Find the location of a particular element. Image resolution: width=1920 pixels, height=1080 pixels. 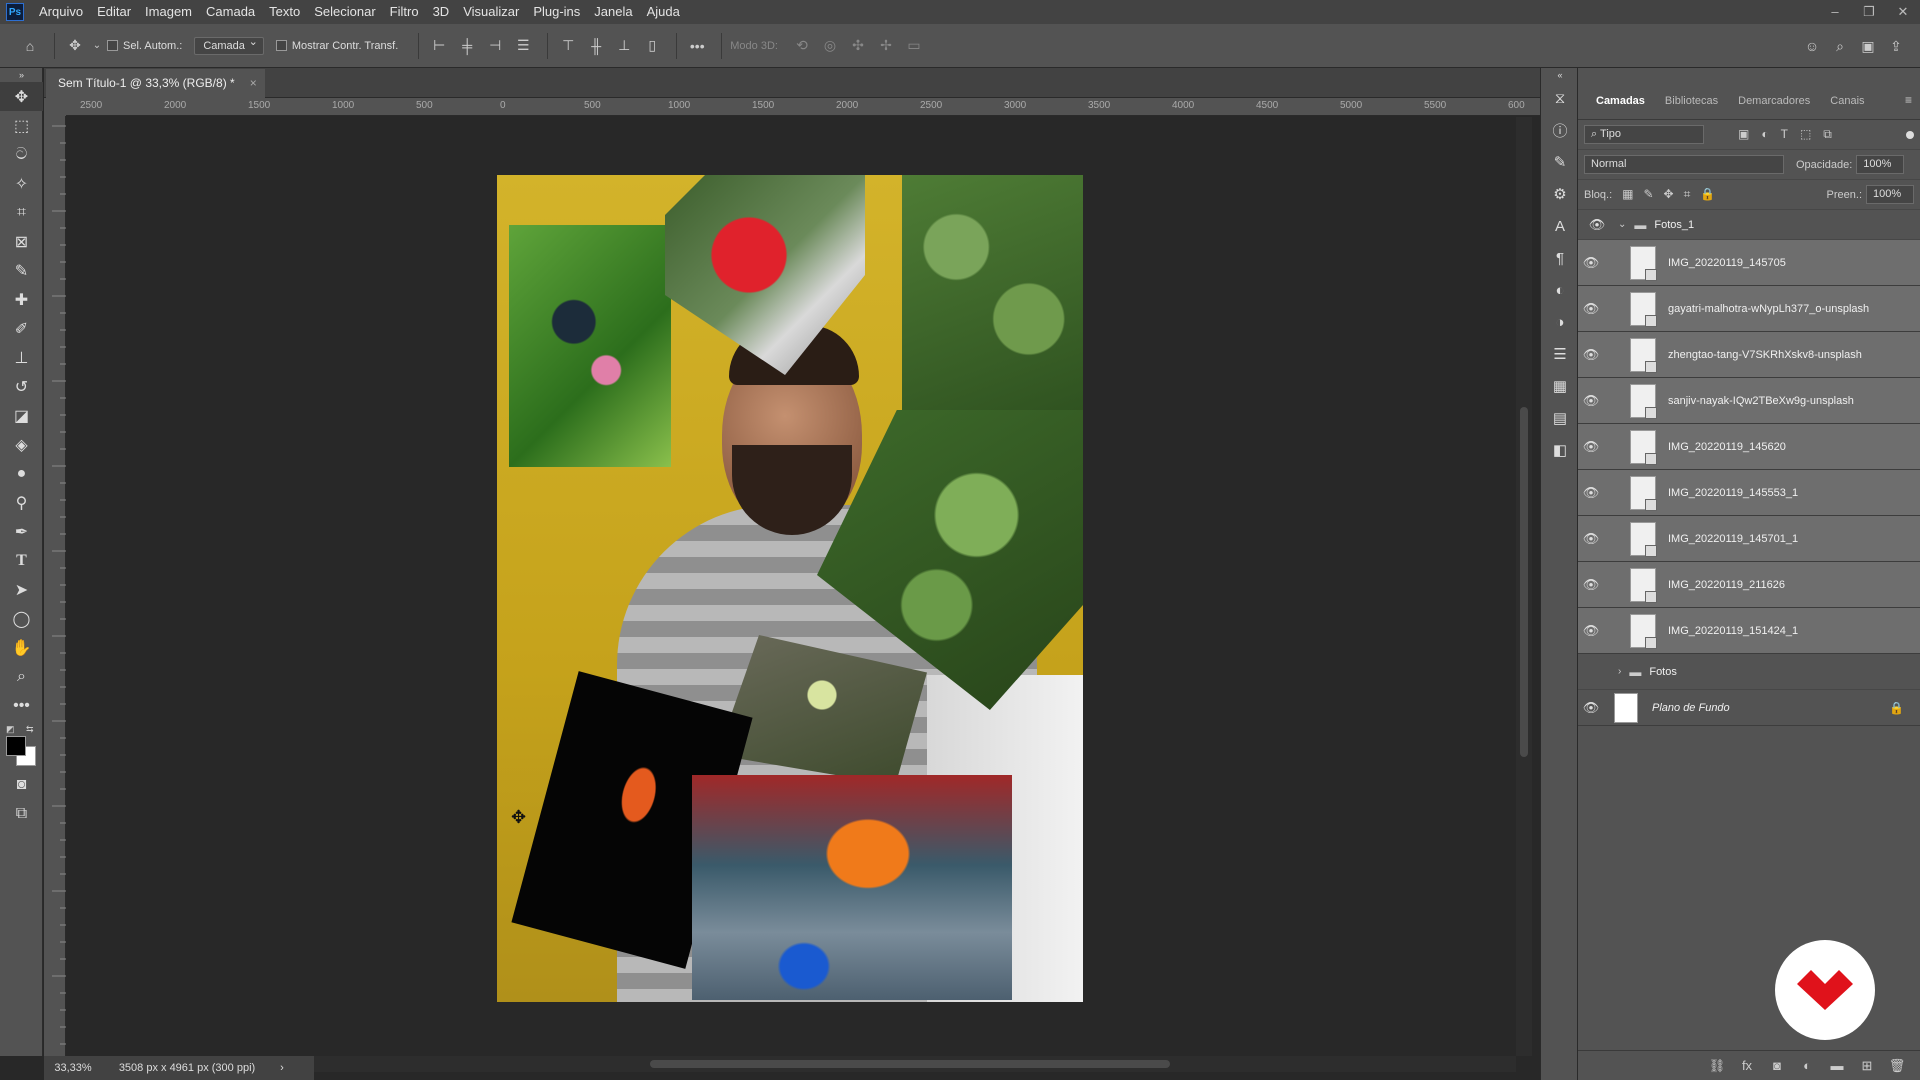

show-transform-checkbox is located at coordinates (281, 45).